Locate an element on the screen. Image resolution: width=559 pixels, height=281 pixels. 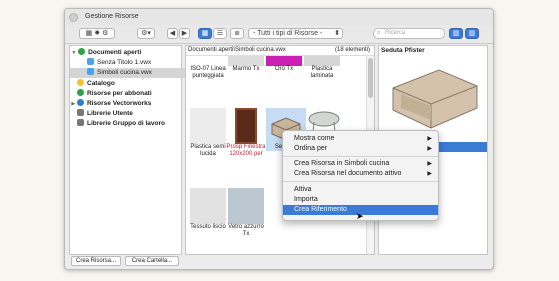
resource-type-filter: - Tutti i tipi di Risorse - ⬍ is located at coordinates (295, 33).